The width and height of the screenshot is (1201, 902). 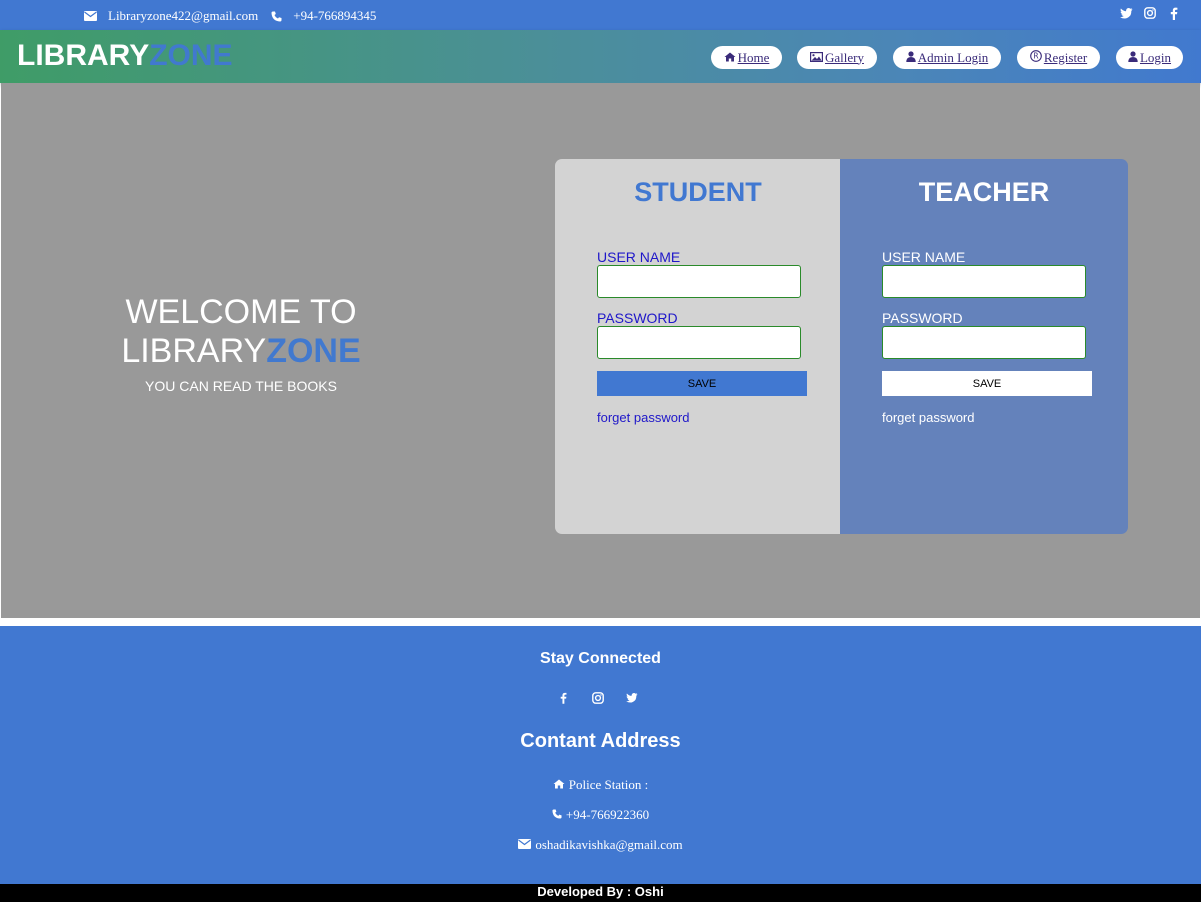 I want to click on footer-address-line: Police Station :, so click(x=600, y=785).